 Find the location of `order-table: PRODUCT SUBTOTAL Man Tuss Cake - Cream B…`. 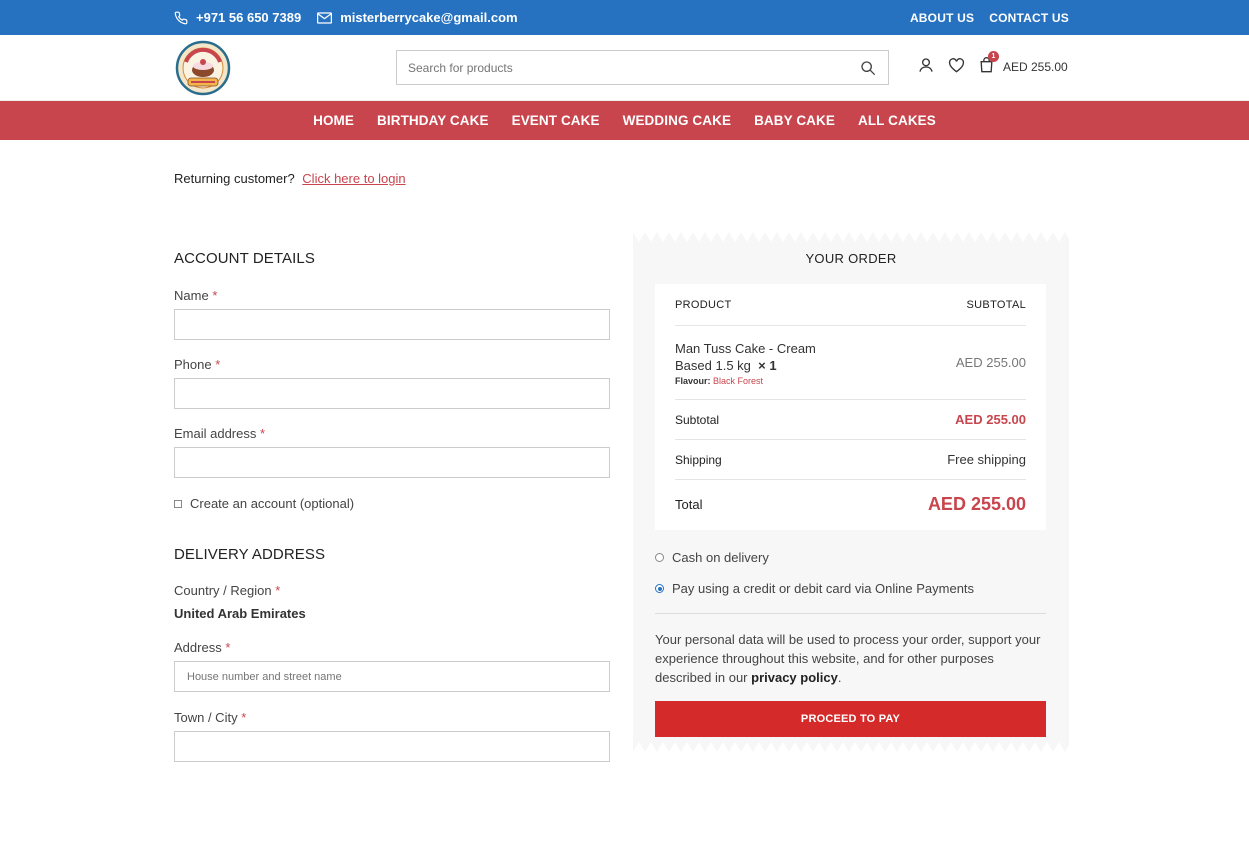

order-table: PRODUCT SUBTOTAL Man Tuss Cake - Cream B… is located at coordinates (850, 407).